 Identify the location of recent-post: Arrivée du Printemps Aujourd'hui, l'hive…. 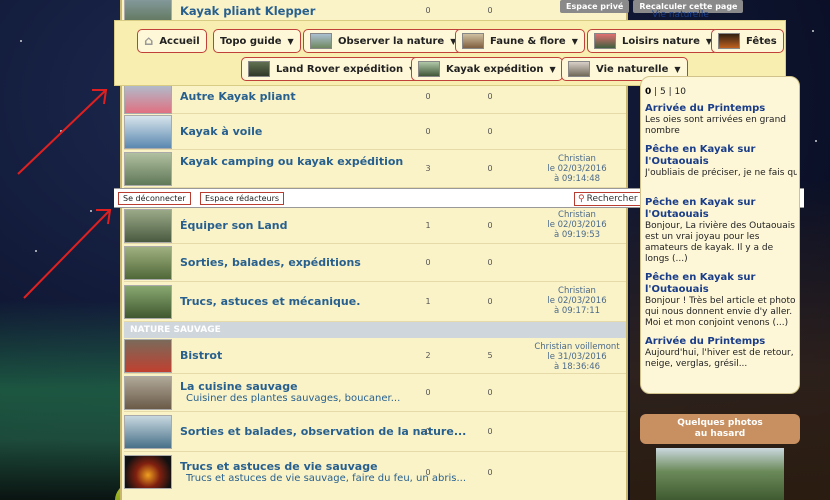
(721, 353).